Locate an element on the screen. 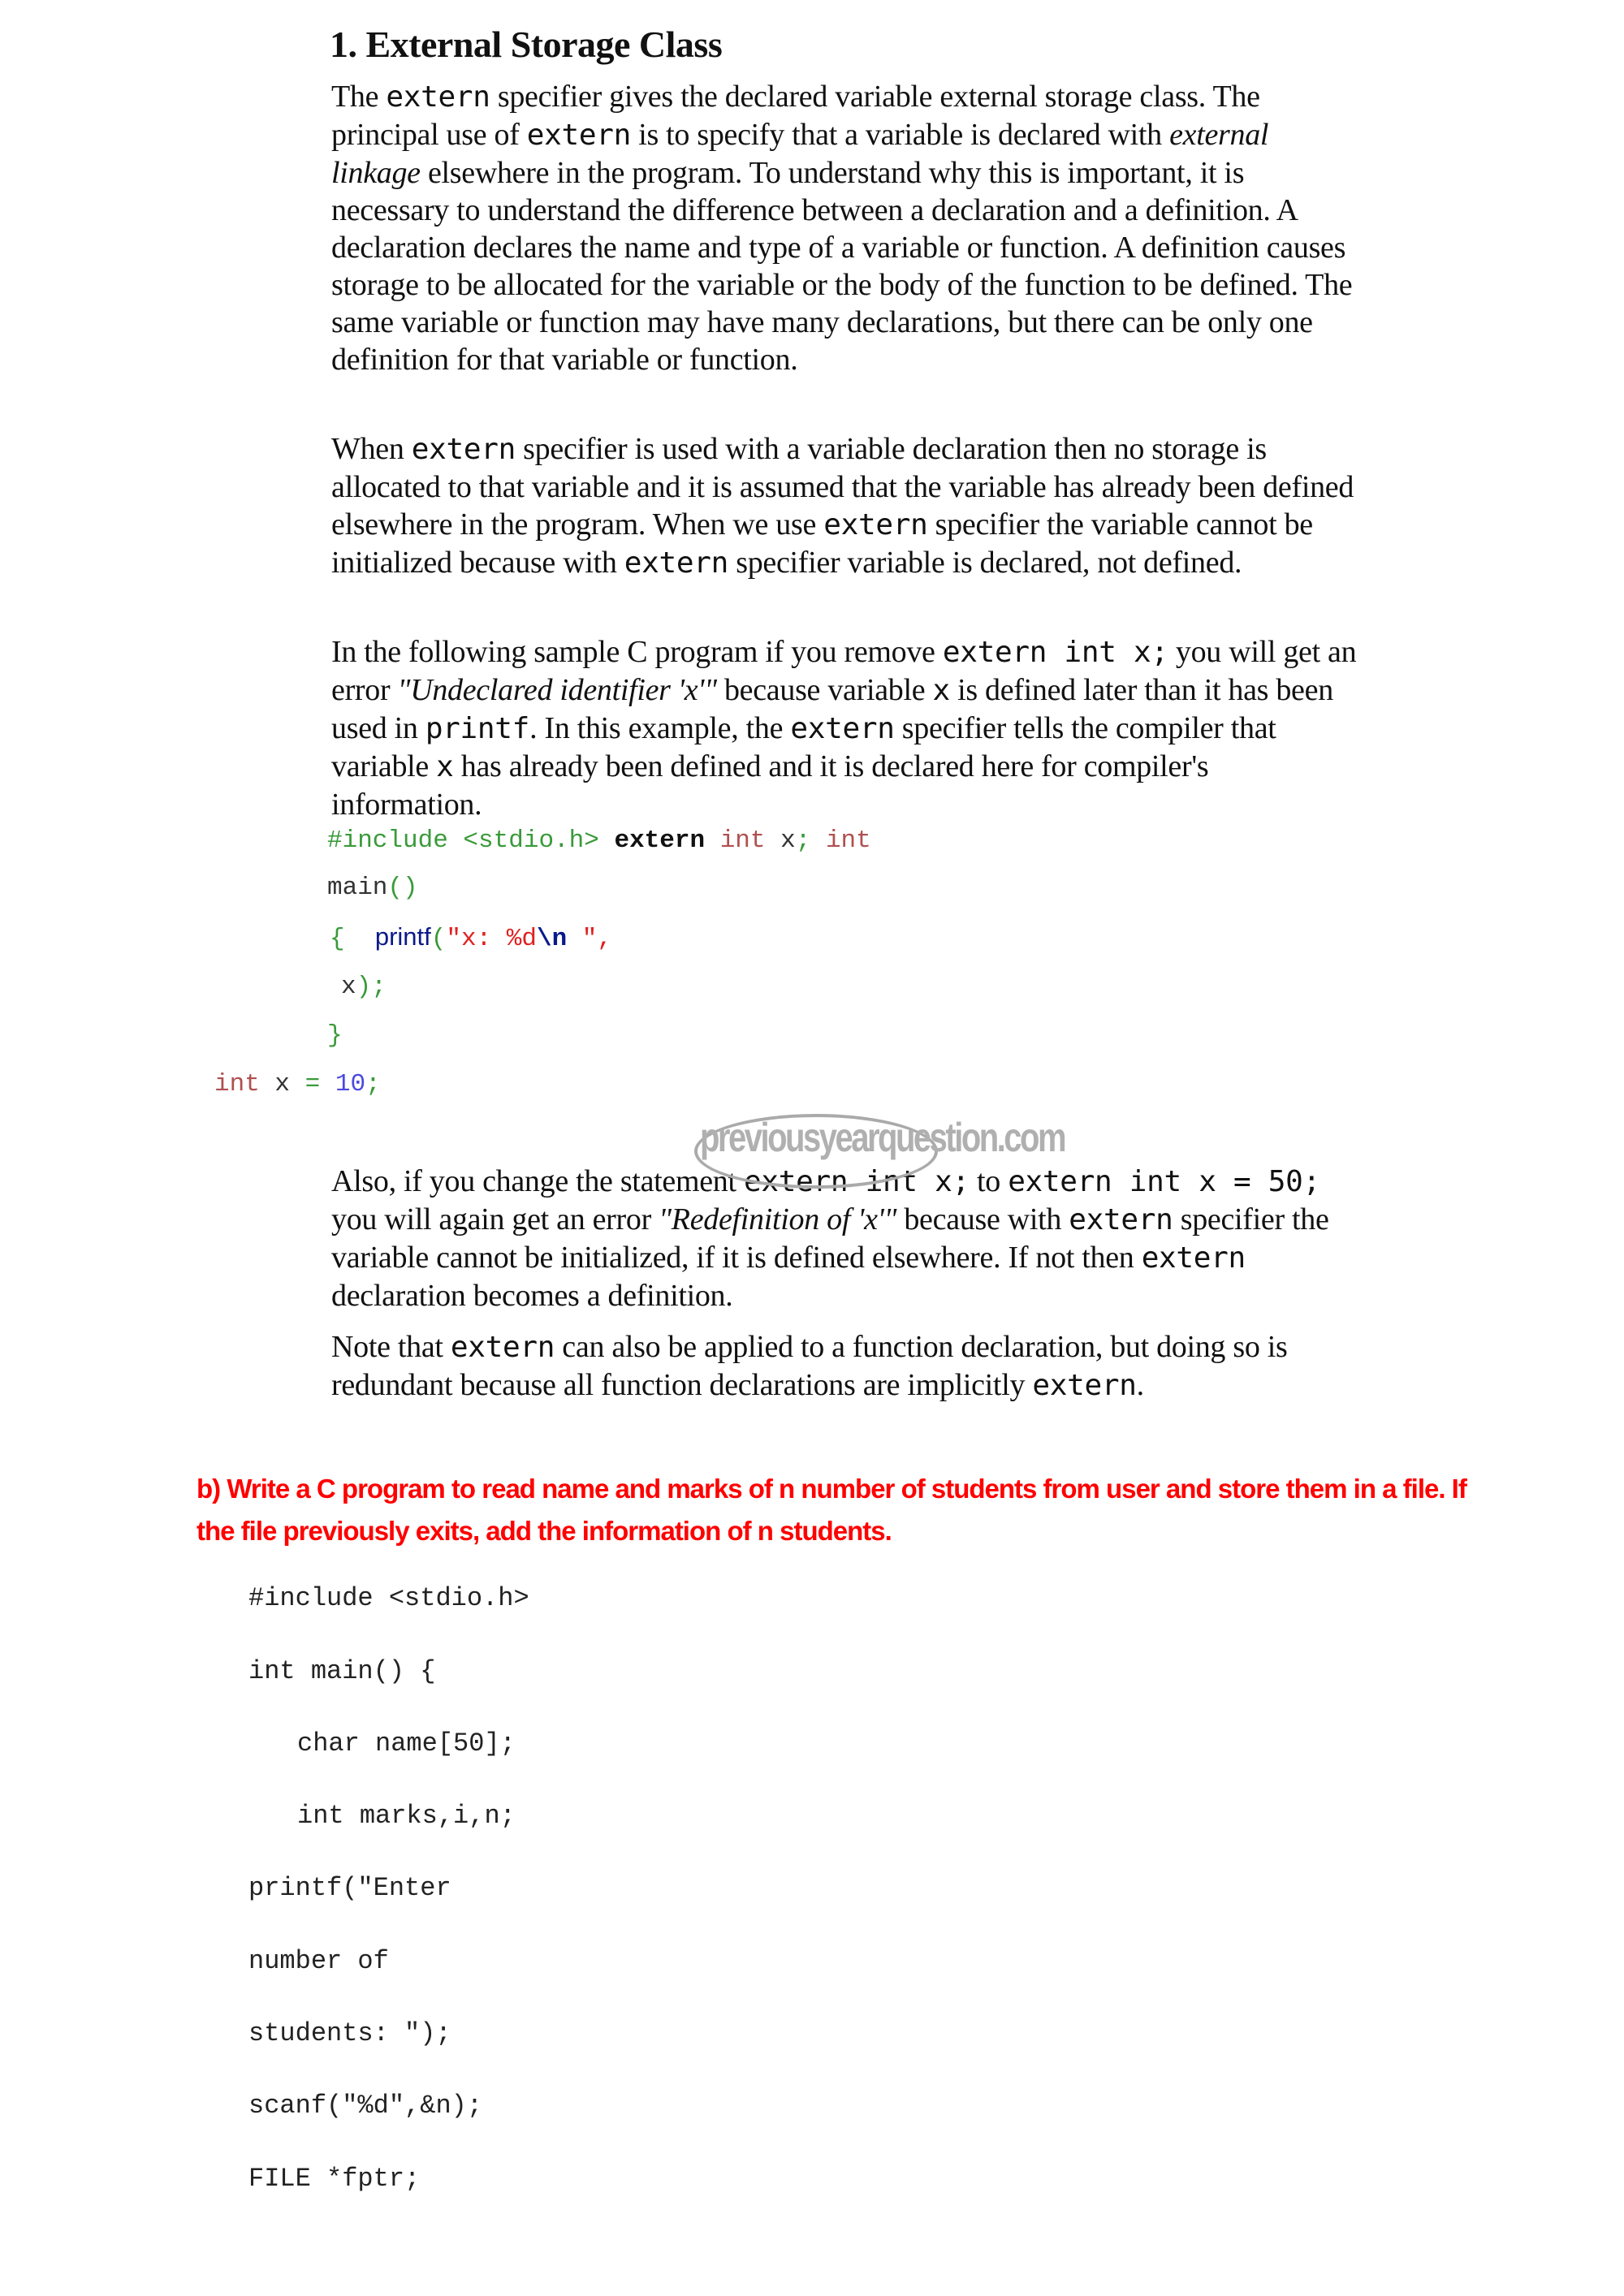  inline-code: printf is located at coordinates (477, 728).